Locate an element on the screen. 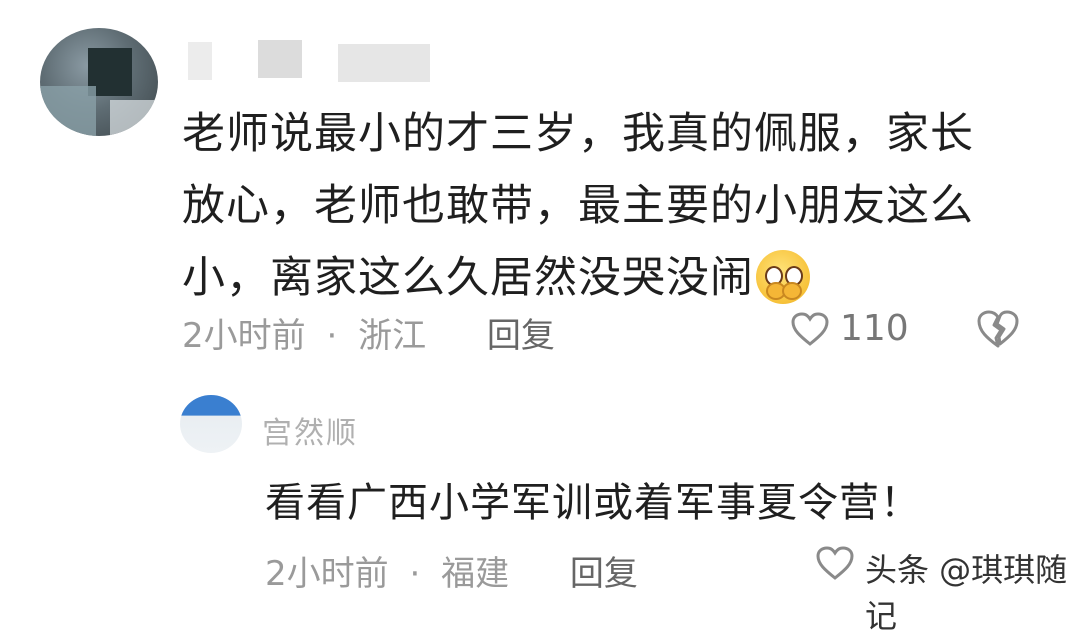 The height and width of the screenshot is (637, 1080). location: 浙江 is located at coordinates (392, 336).